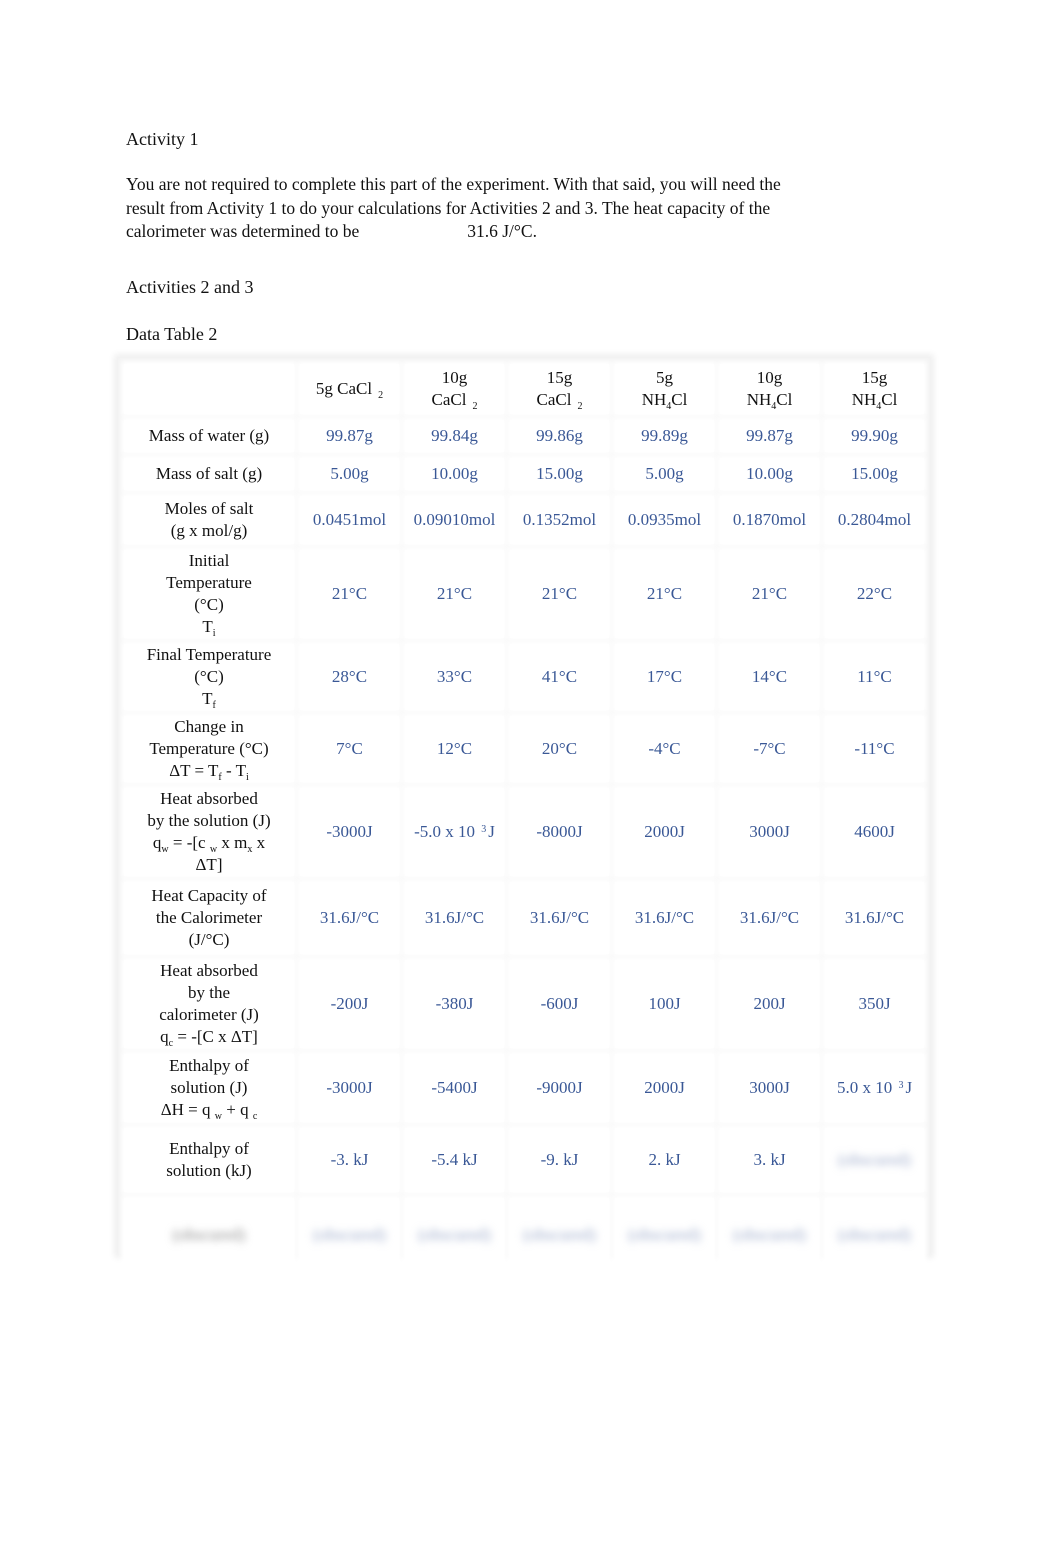 Image resolution: width=1062 pixels, height=1561 pixels. What do you see at coordinates (454, 1160) in the screenshot?
I see `table-cell: -5.4 kJ` at bounding box center [454, 1160].